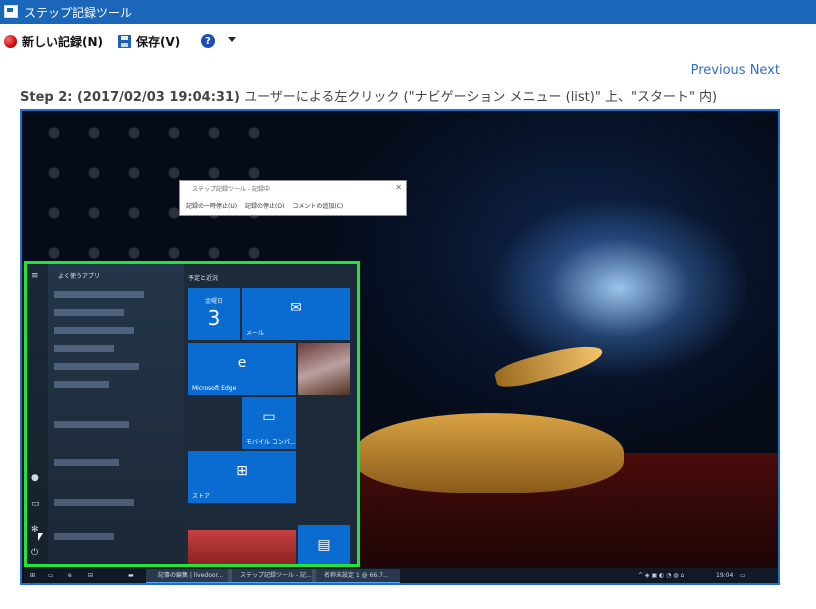  Describe the element at coordinates (265, 206) in the screenshot. I see `stop-recording-label: 記録の停止(O)` at that location.